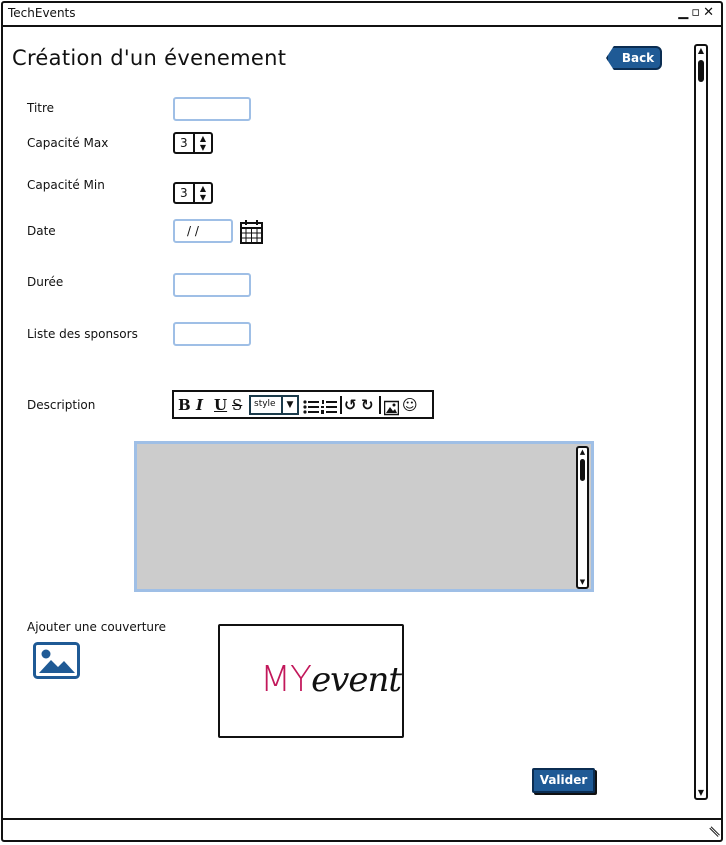  What do you see at coordinates (212, 285) in the screenshot?
I see `duree-input` at bounding box center [212, 285].